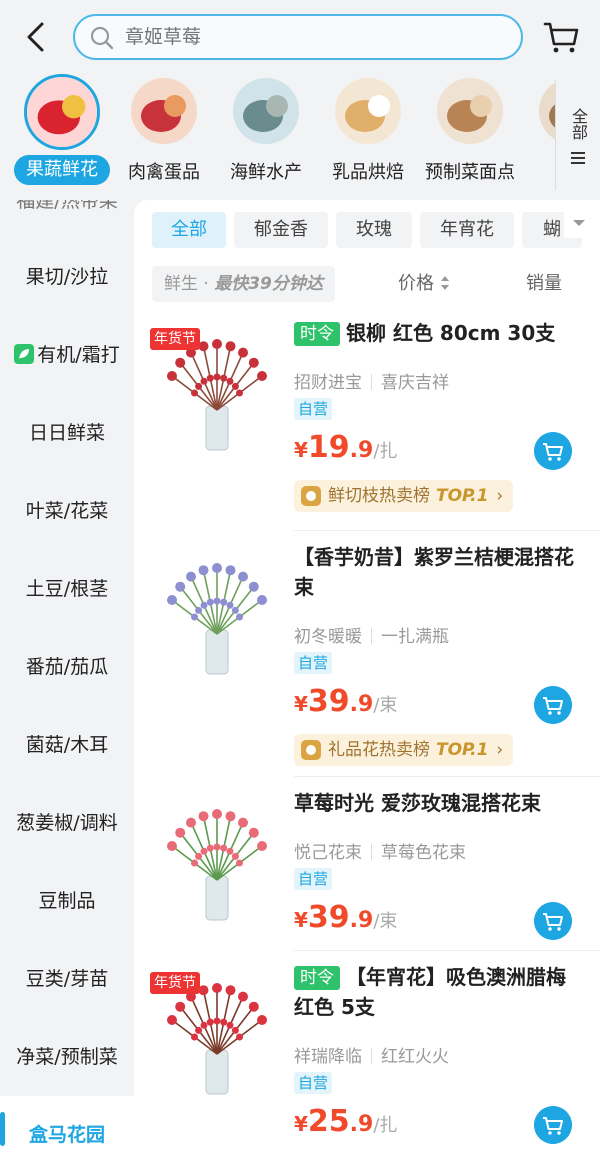  I want to click on filter-chips: 全部 郁金香 玫瑰 年宵花蝴, so click(367, 232).